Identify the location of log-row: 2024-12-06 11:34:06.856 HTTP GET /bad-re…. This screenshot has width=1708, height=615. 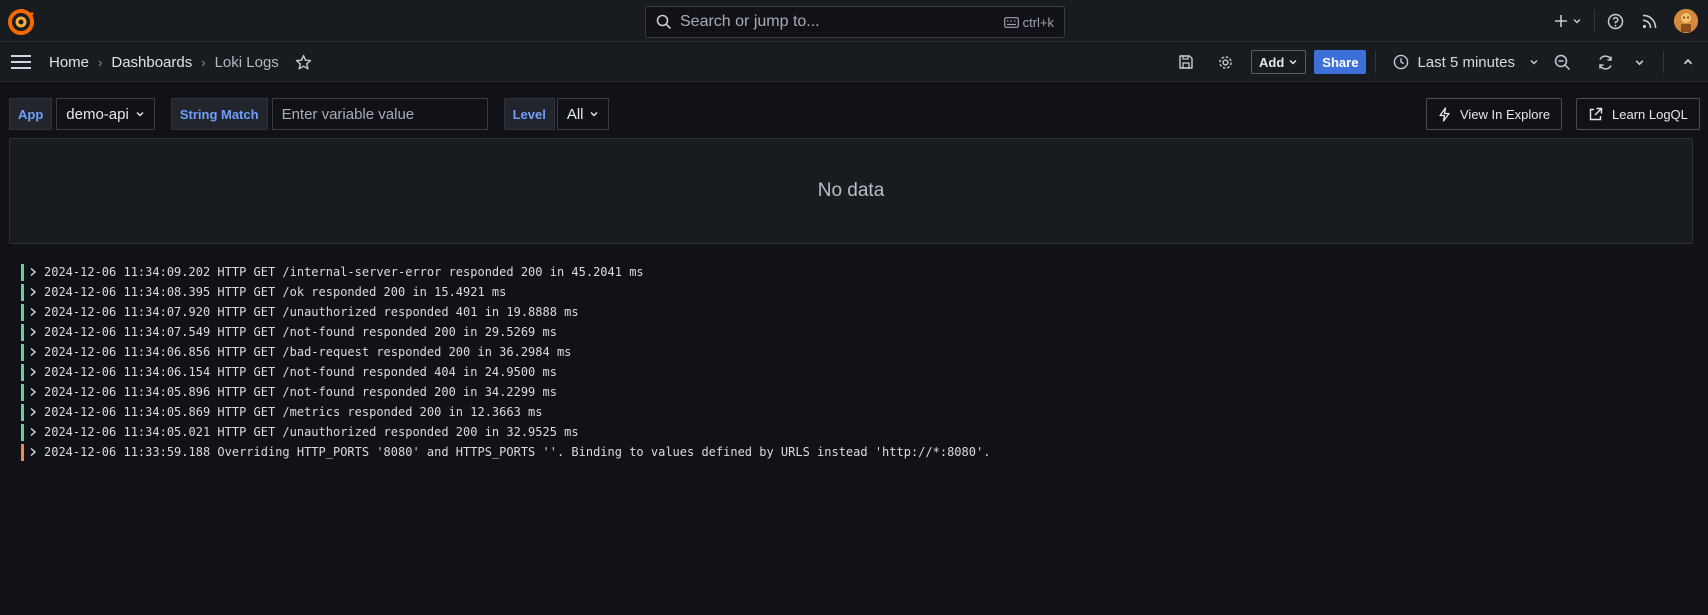
(505, 352).